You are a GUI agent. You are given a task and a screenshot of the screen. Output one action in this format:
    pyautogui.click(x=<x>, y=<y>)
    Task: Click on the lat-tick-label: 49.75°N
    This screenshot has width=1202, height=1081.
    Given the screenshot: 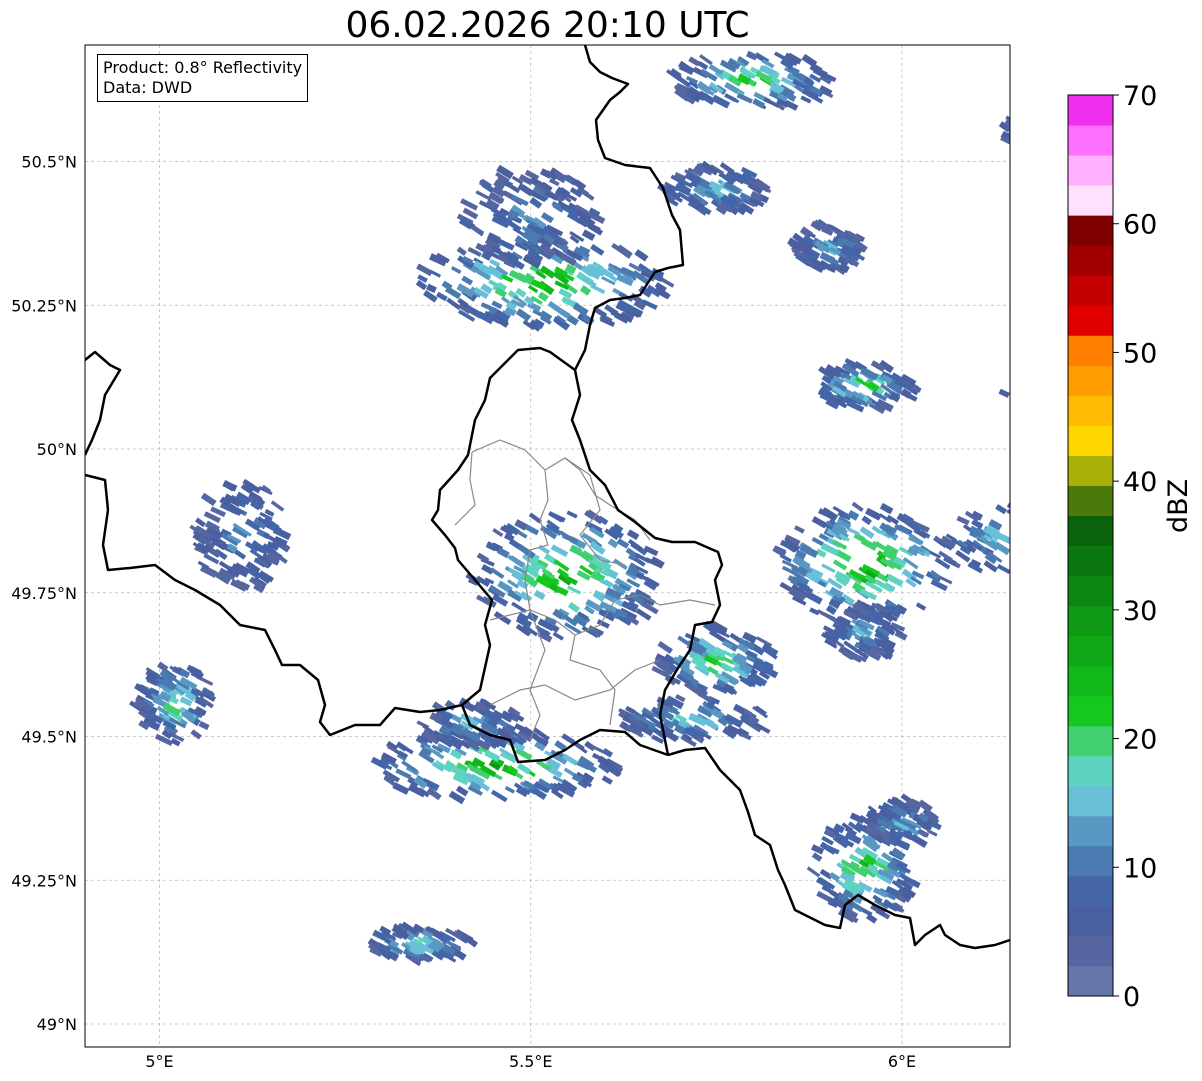 What is the action you would take?
    pyautogui.click(x=44, y=593)
    